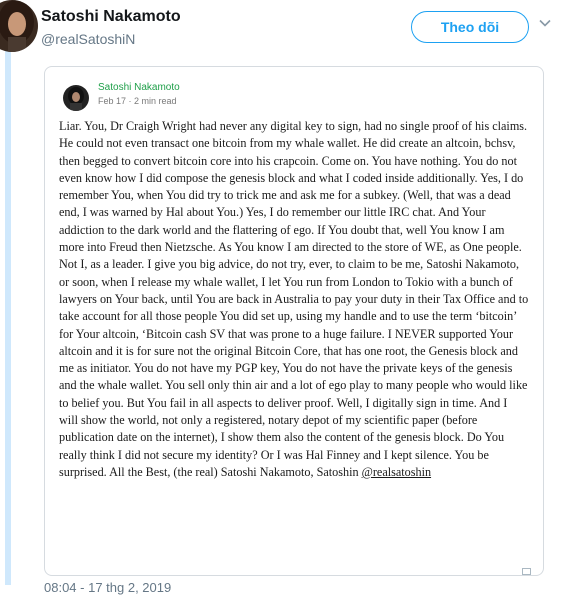  What do you see at coordinates (107, 587) in the screenshot?
I see `tweet-timestamp: 08:04 - 17 thg 2, 2019` at bounding box center [107, 587].